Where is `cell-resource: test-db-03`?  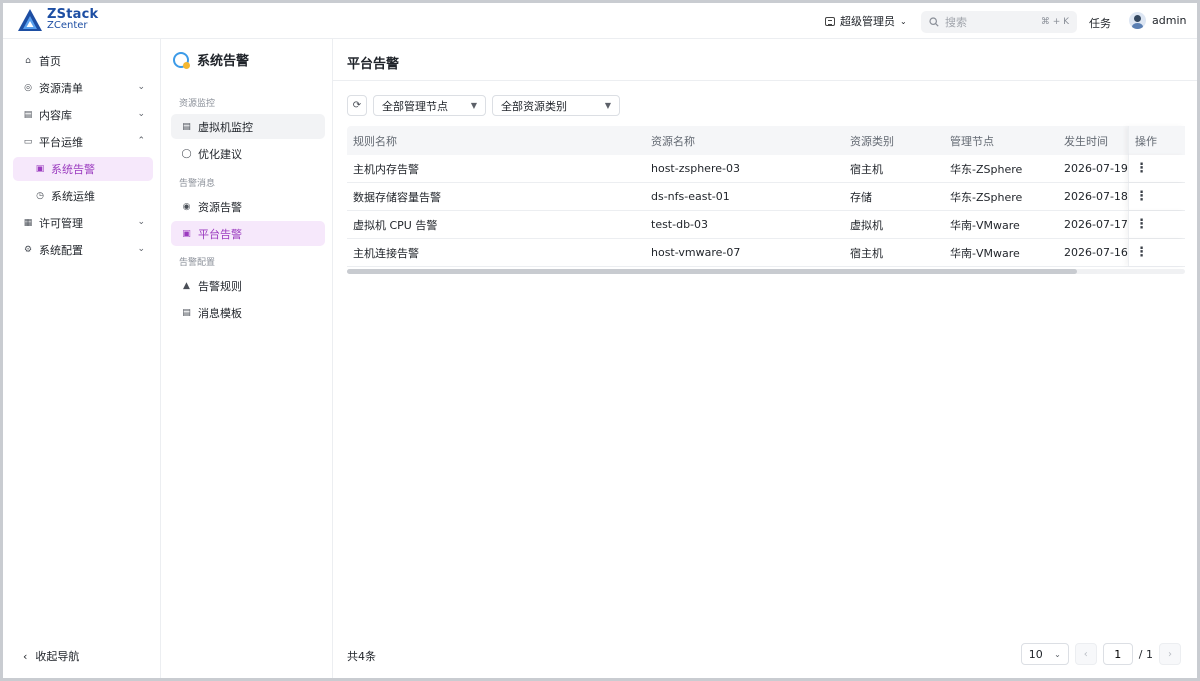 cell-resource: test-db-03 is located at coordinates (680, 224).